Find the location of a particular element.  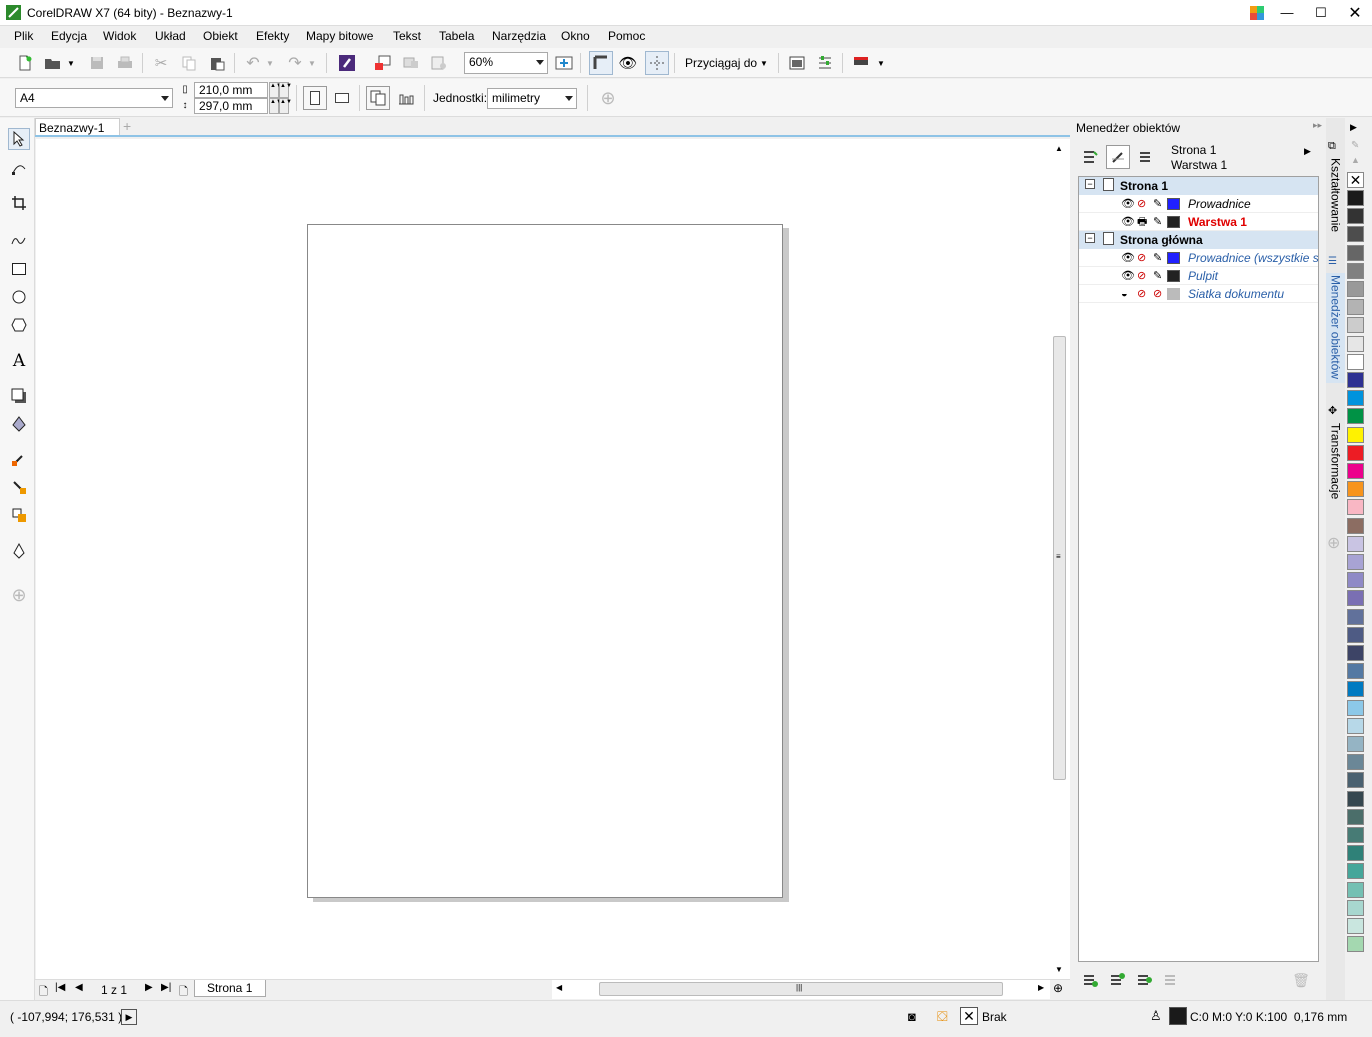

edit-disabled-icon: ⊘ is located at coordinates (1157, 294).